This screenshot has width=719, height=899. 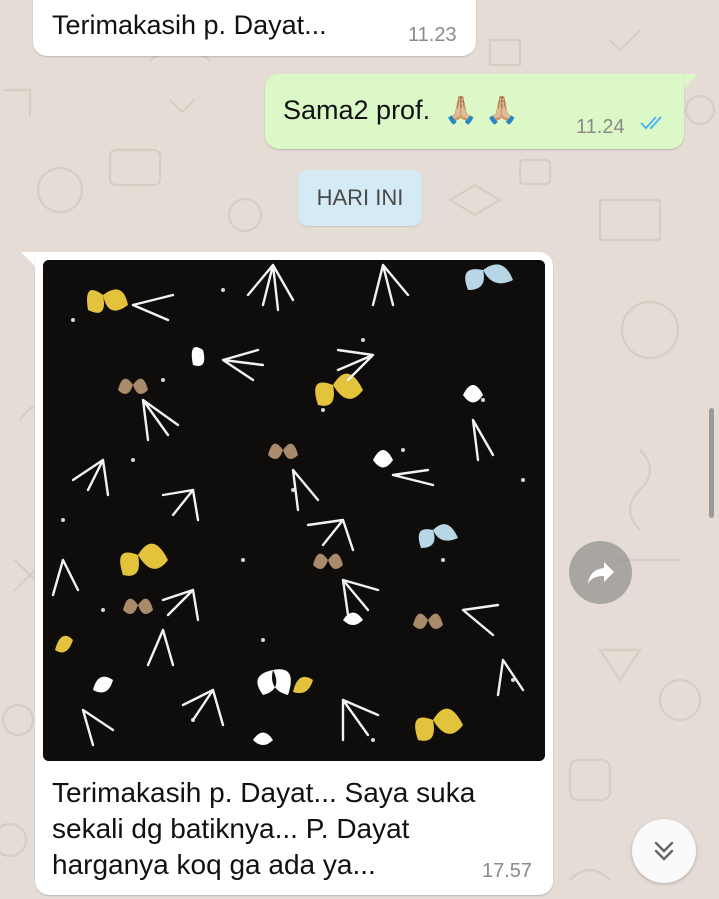 I want to click on double-chevron-down-icon, so click(x=664, y=851).